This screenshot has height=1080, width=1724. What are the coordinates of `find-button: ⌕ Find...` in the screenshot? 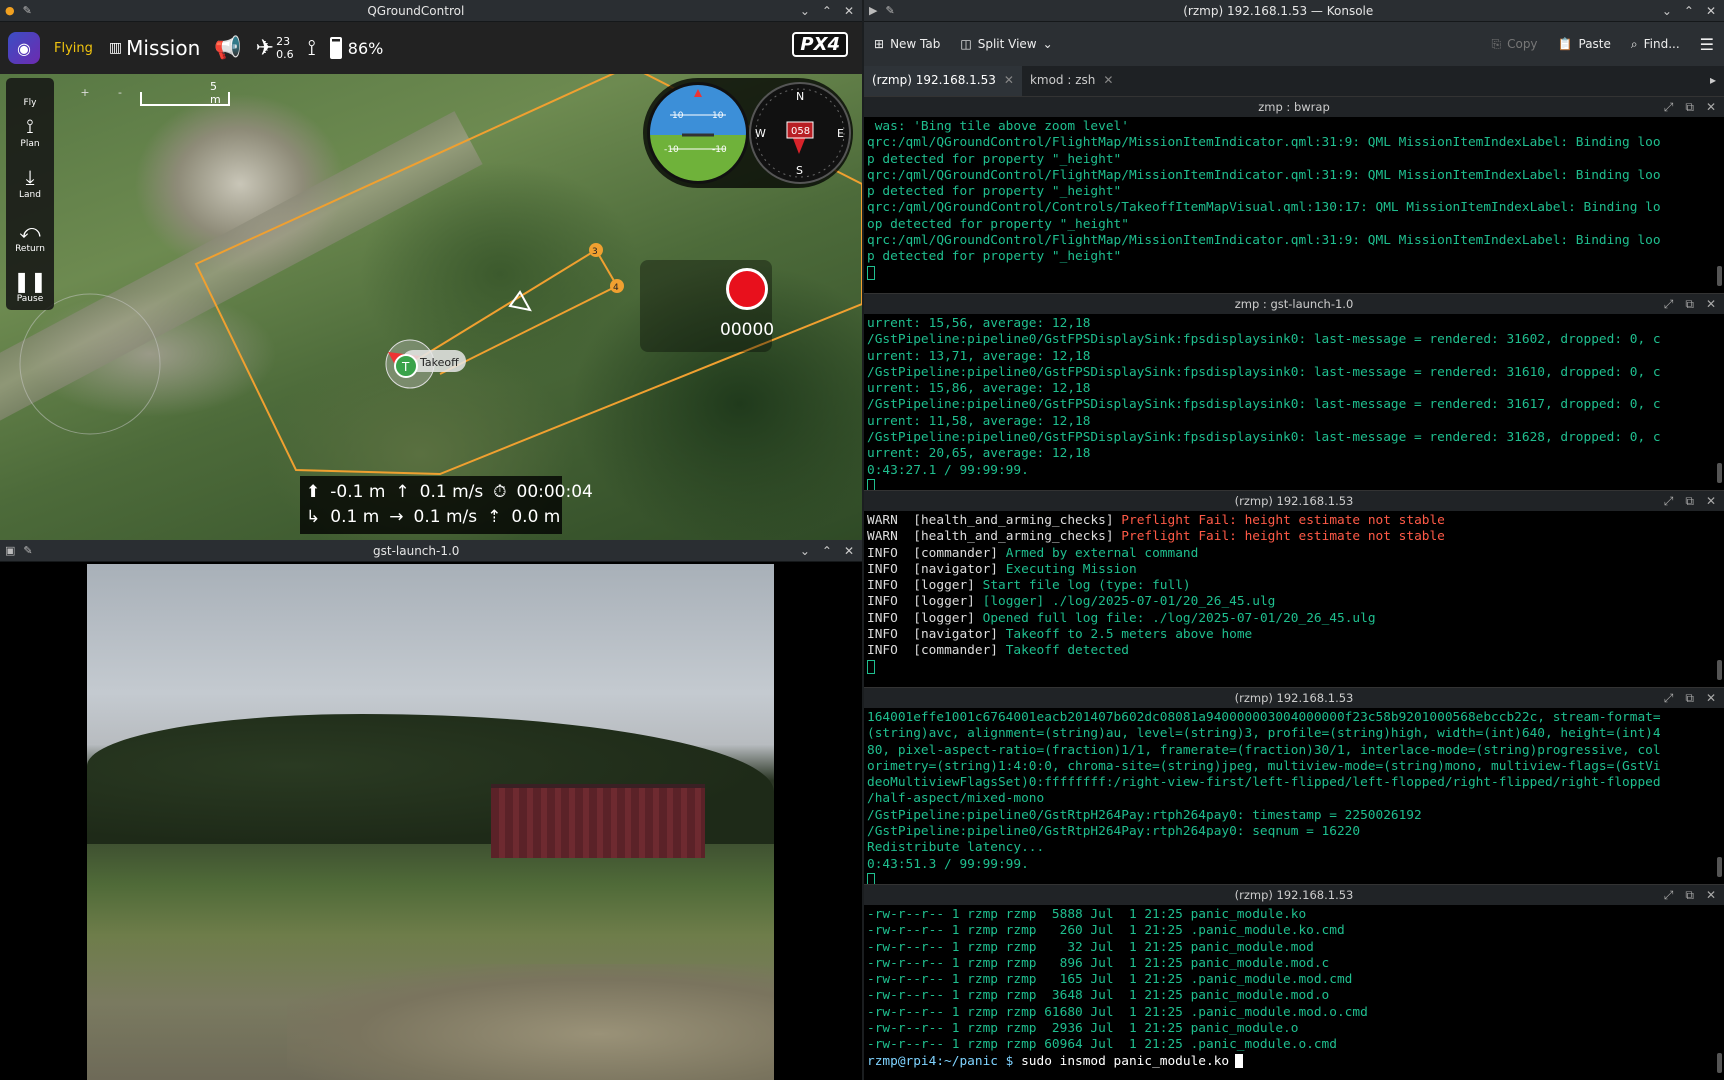 It's located at (1655, 44).